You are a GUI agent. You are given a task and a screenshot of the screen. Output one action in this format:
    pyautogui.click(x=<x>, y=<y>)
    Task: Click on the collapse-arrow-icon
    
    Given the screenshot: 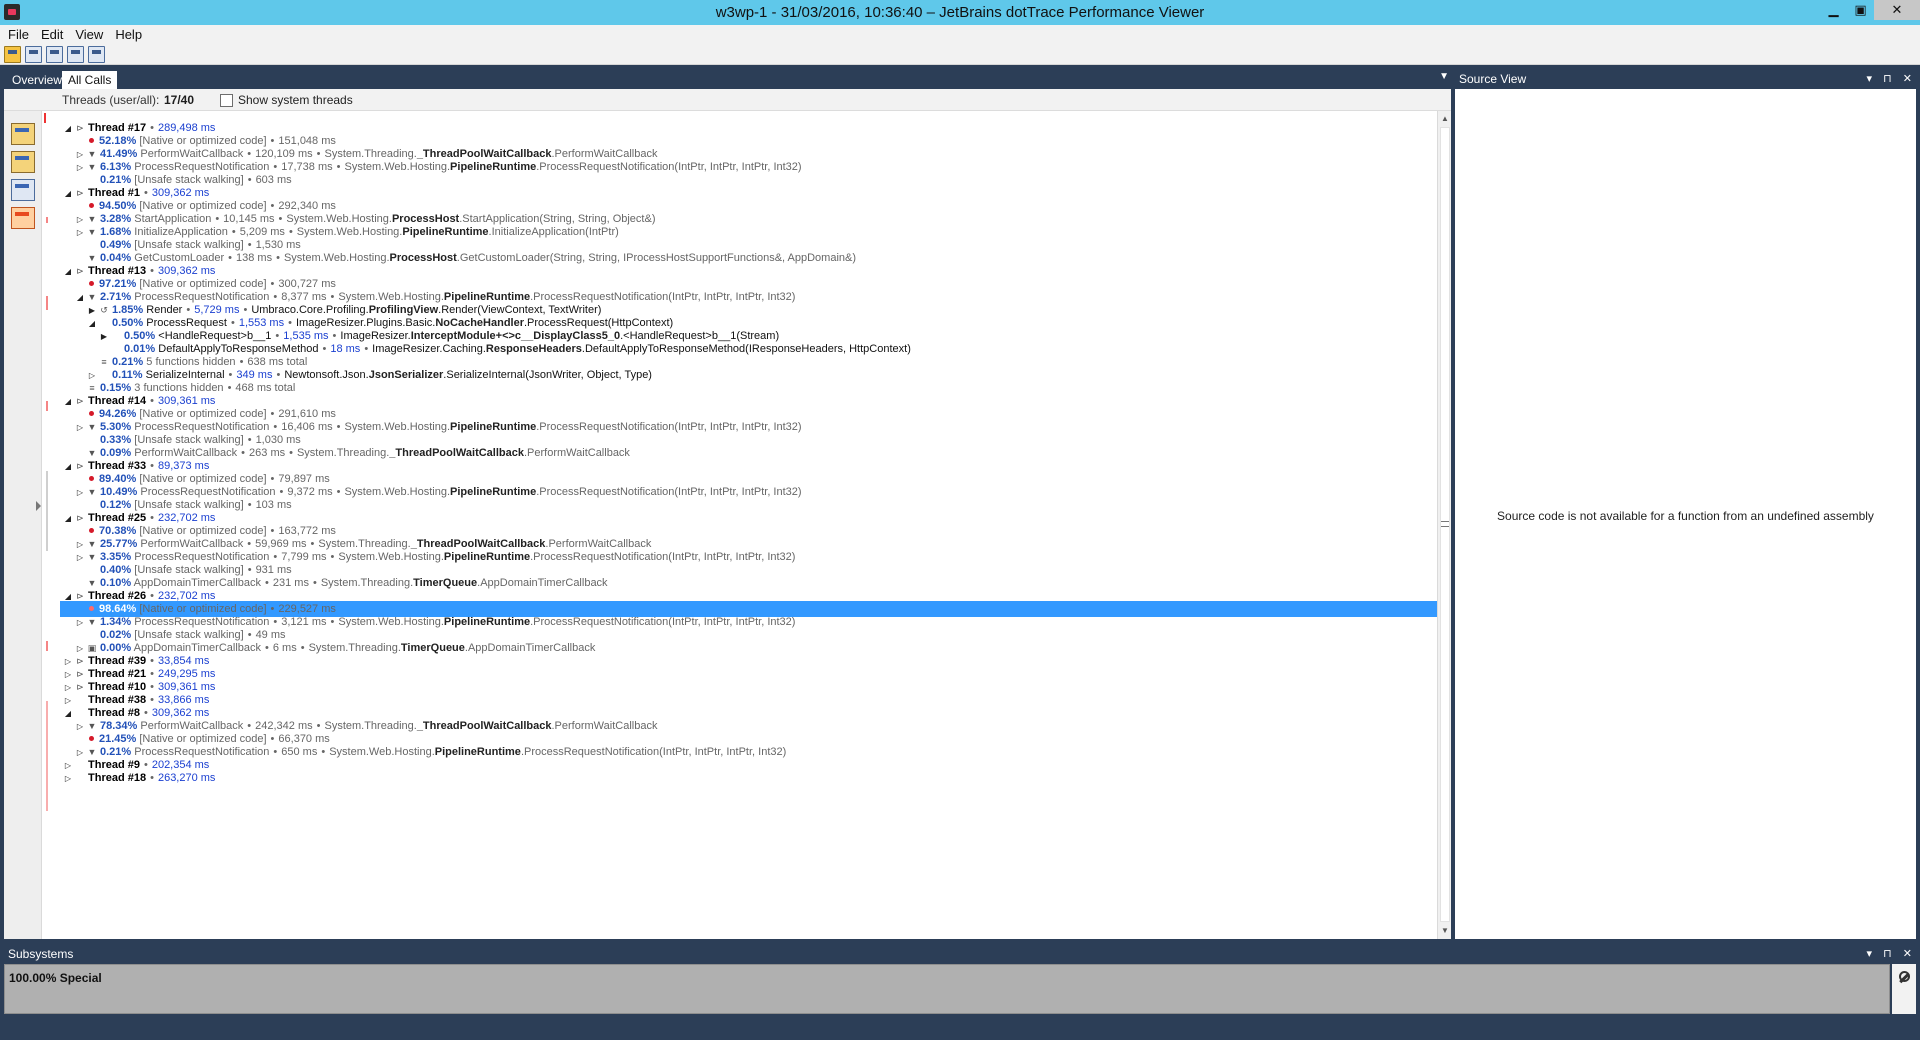 What is the action you would take?
    pyautogui.click(x=38, y=506)
    